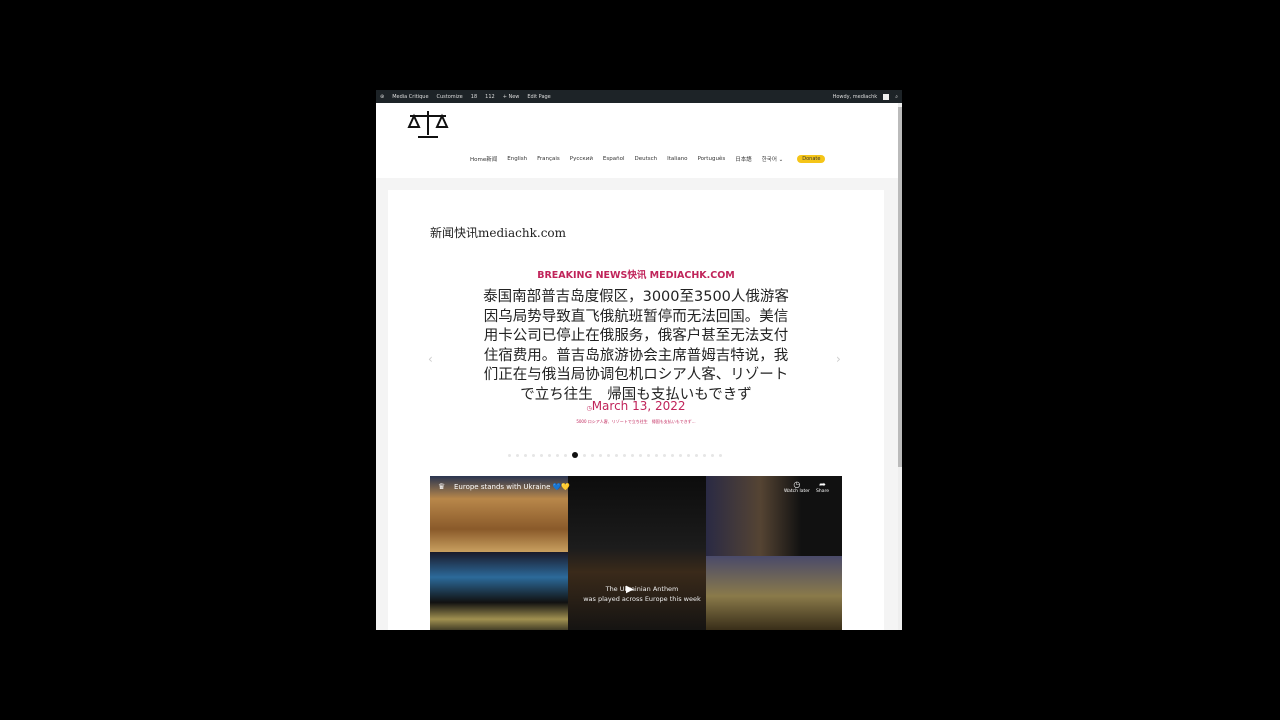 The height and width of the screenshot is (720, 1280). Describe the element at coordinates (677, 159) in the screenshot. I see `nav-italiano: Italiano` at that location.